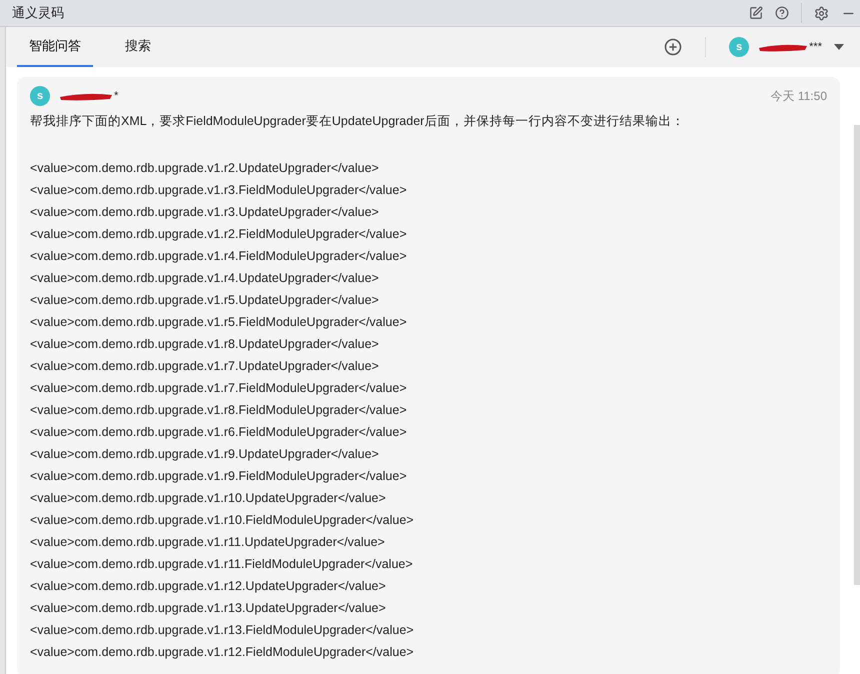 This screenshot has height=674, width=860. I want to click on xml-line: <value>com.demo.rdb.upgrade.v1.r5.UpdateUpgrader</value>, so click(204, 300).